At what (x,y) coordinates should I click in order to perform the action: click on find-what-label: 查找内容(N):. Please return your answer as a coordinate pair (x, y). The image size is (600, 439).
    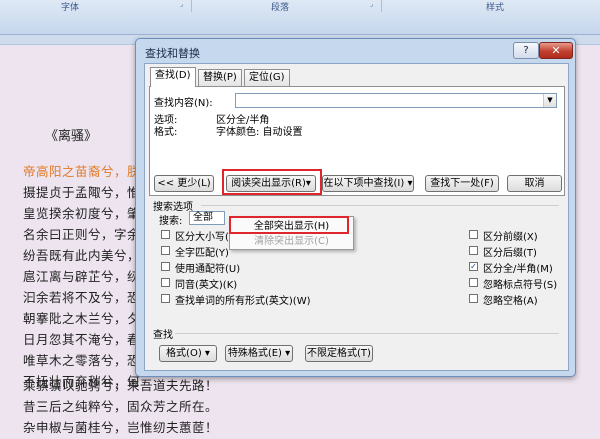
    Looking at the image, I should click on (183, 103).